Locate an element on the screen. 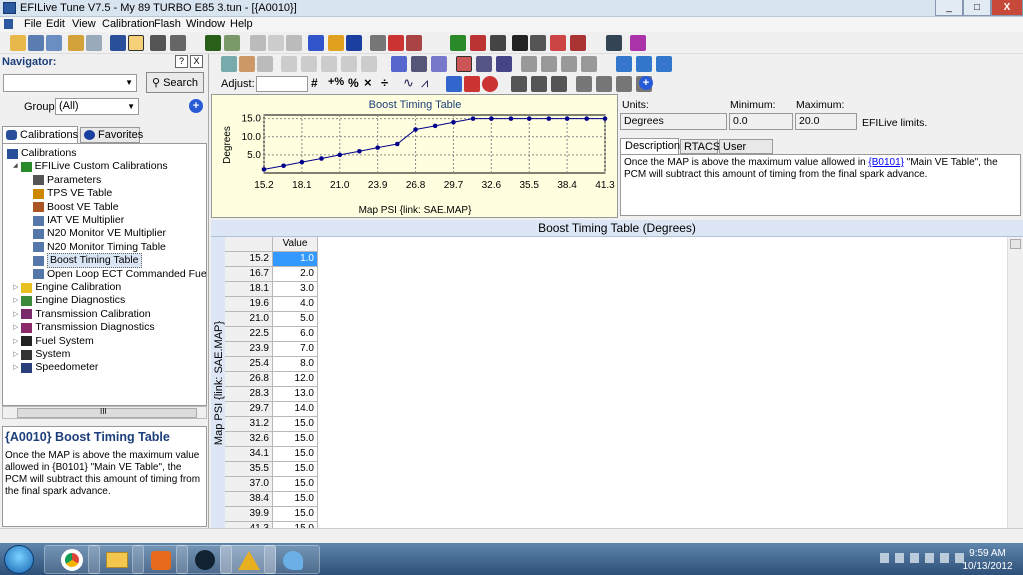  plot-icon is located at coordinates (472, 84).